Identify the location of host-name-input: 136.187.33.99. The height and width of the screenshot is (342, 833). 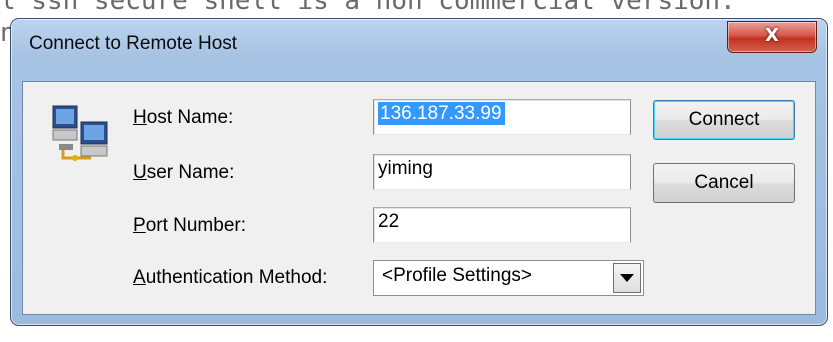
(502, 117).